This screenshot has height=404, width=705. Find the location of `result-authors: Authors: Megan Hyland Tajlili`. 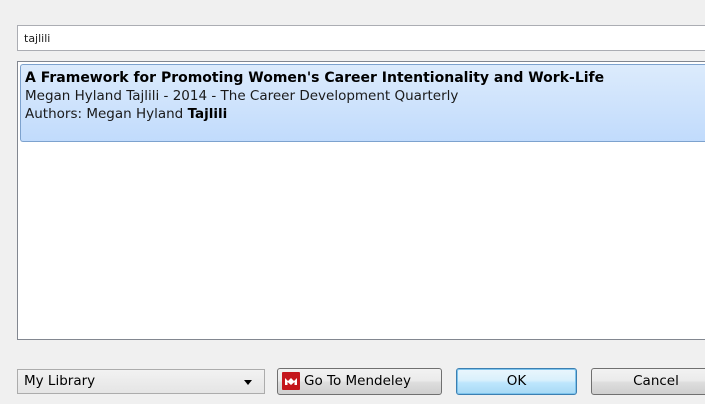

result-authors: Authors: Megan Hyland Tajlili is located at coordinates (365, 114).